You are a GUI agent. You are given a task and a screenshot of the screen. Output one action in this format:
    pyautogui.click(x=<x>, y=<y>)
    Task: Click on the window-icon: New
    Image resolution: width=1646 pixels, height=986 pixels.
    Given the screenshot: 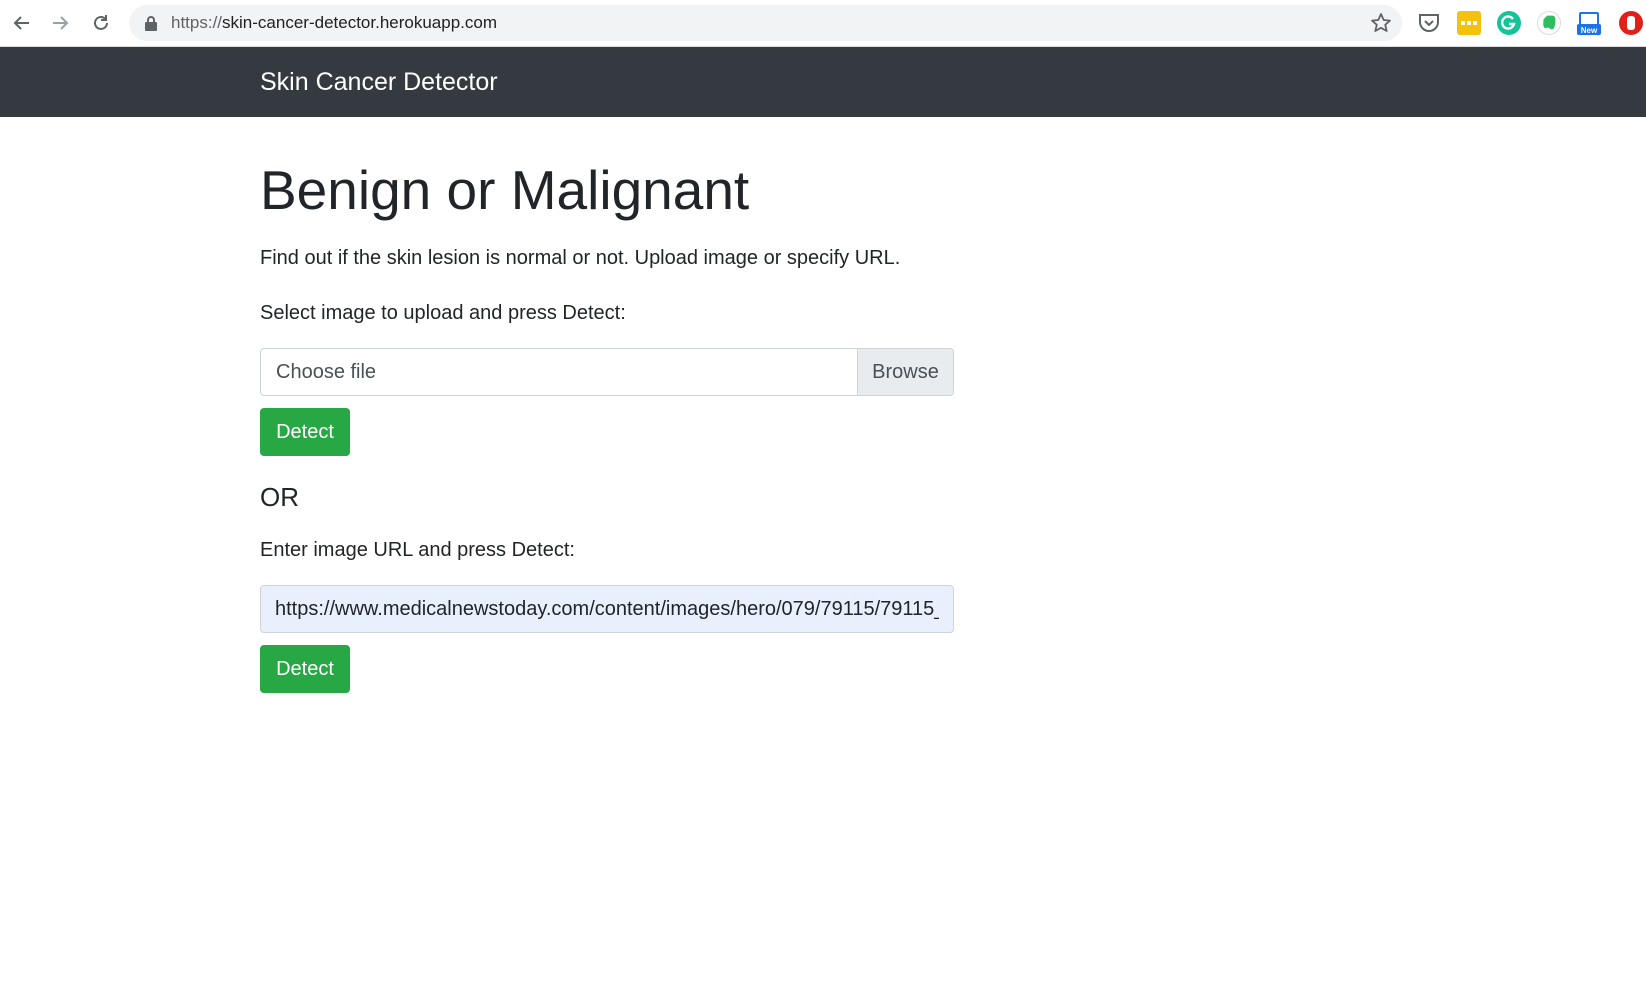 What is the action you would take?
    pyautogui.click(x=1589, y=23)
    